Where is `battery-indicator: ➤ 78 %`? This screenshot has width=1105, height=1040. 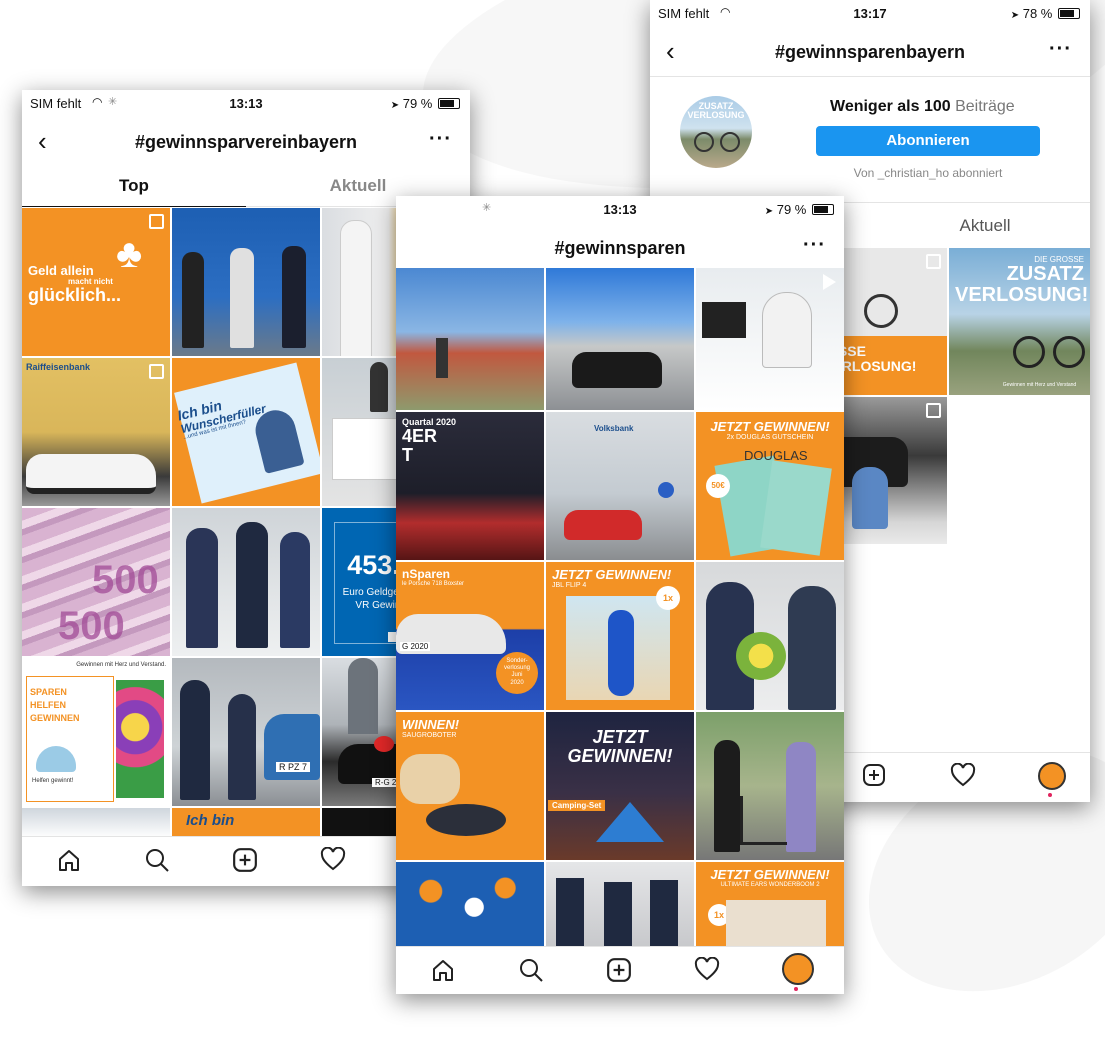 battery-indicator: ➤ 78 % is located at coordinates (1045, 13).